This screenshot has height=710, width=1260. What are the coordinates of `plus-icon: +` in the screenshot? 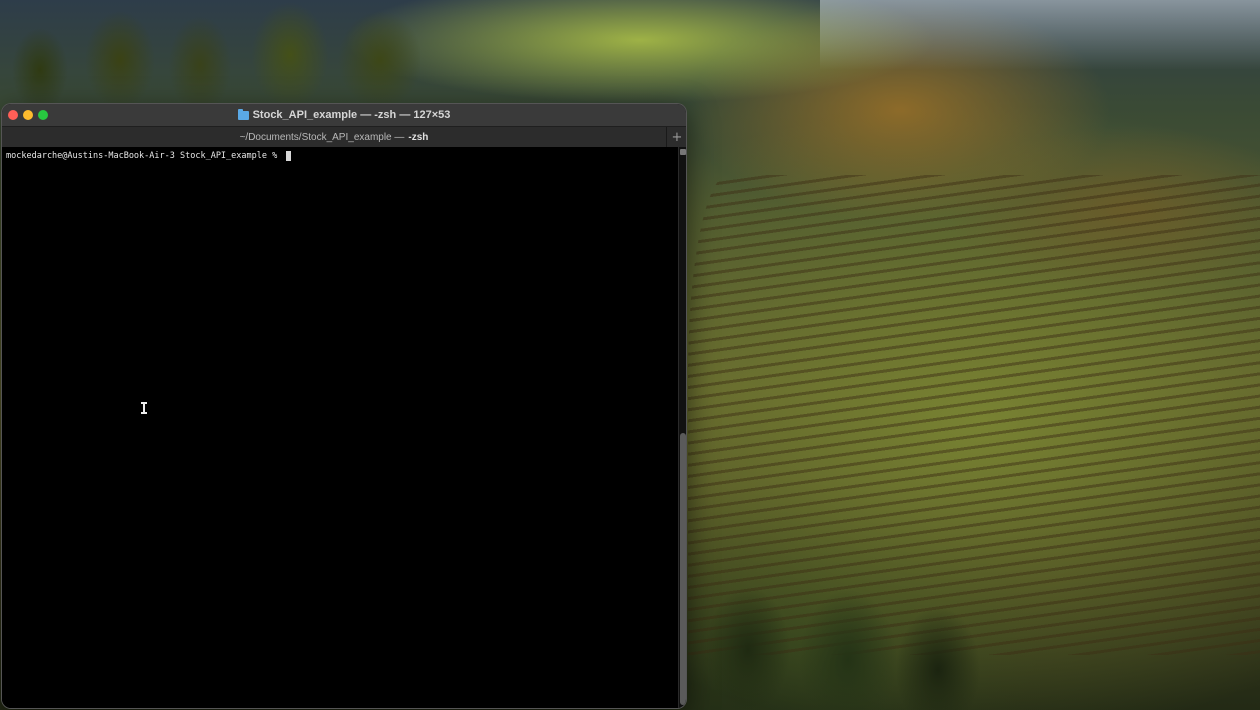 It's located at (677, 137).